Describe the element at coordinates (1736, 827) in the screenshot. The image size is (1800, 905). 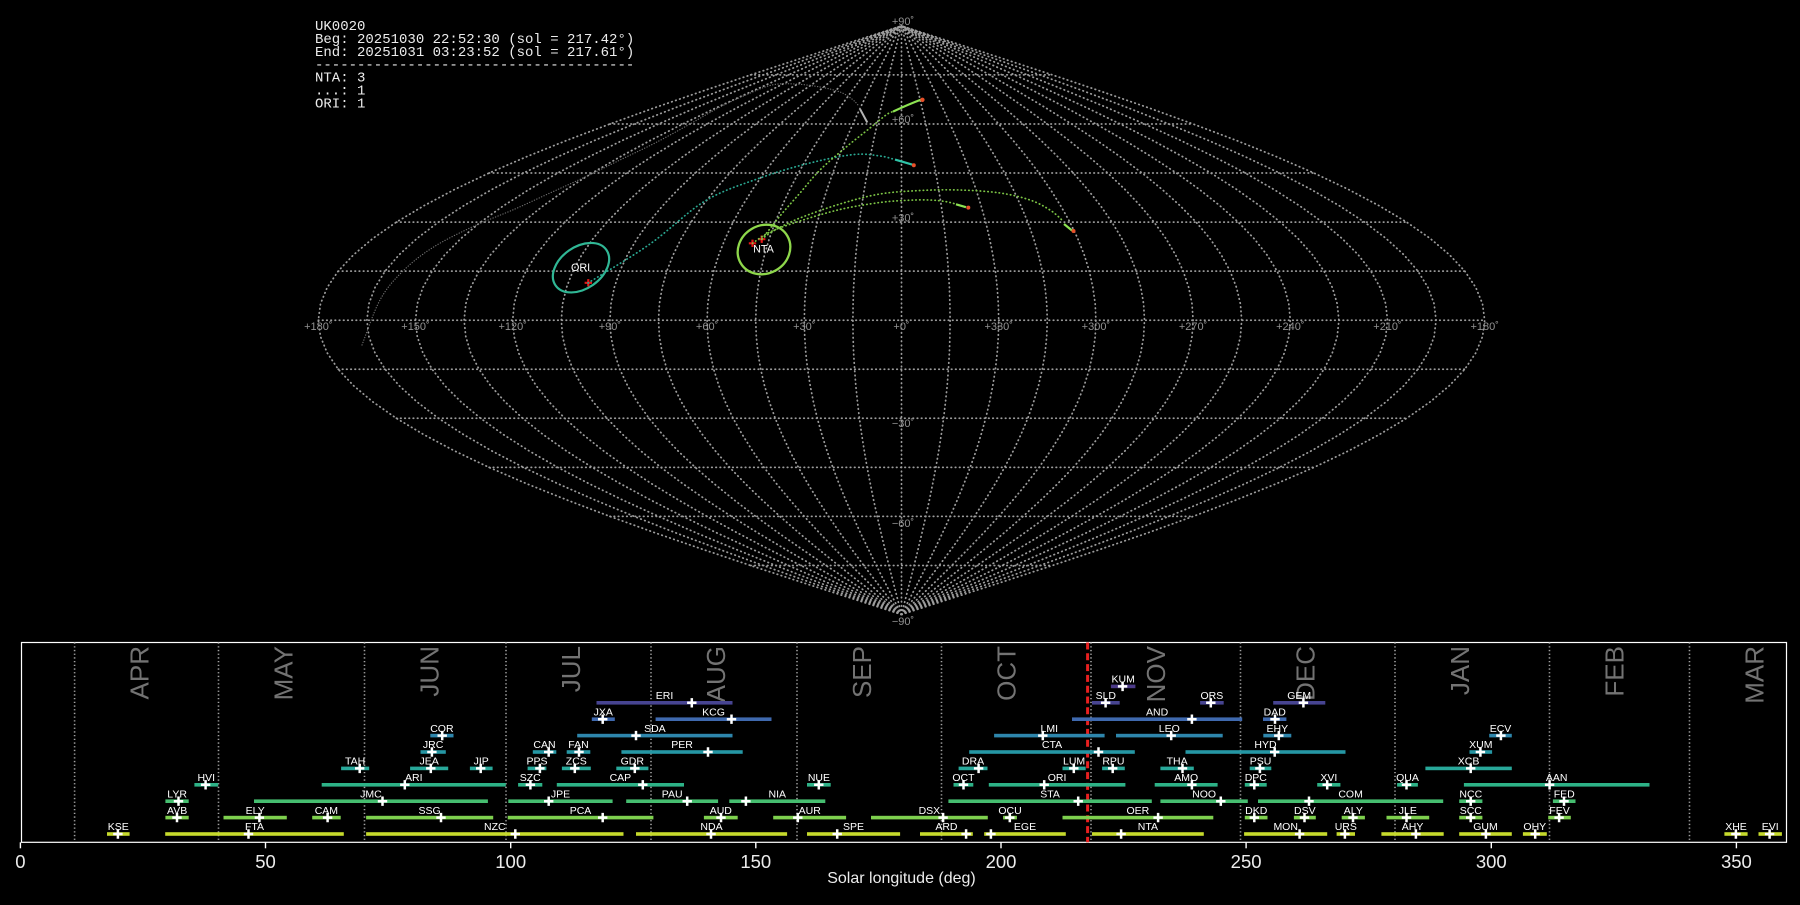
I see `svg-text: XHE` at that location.